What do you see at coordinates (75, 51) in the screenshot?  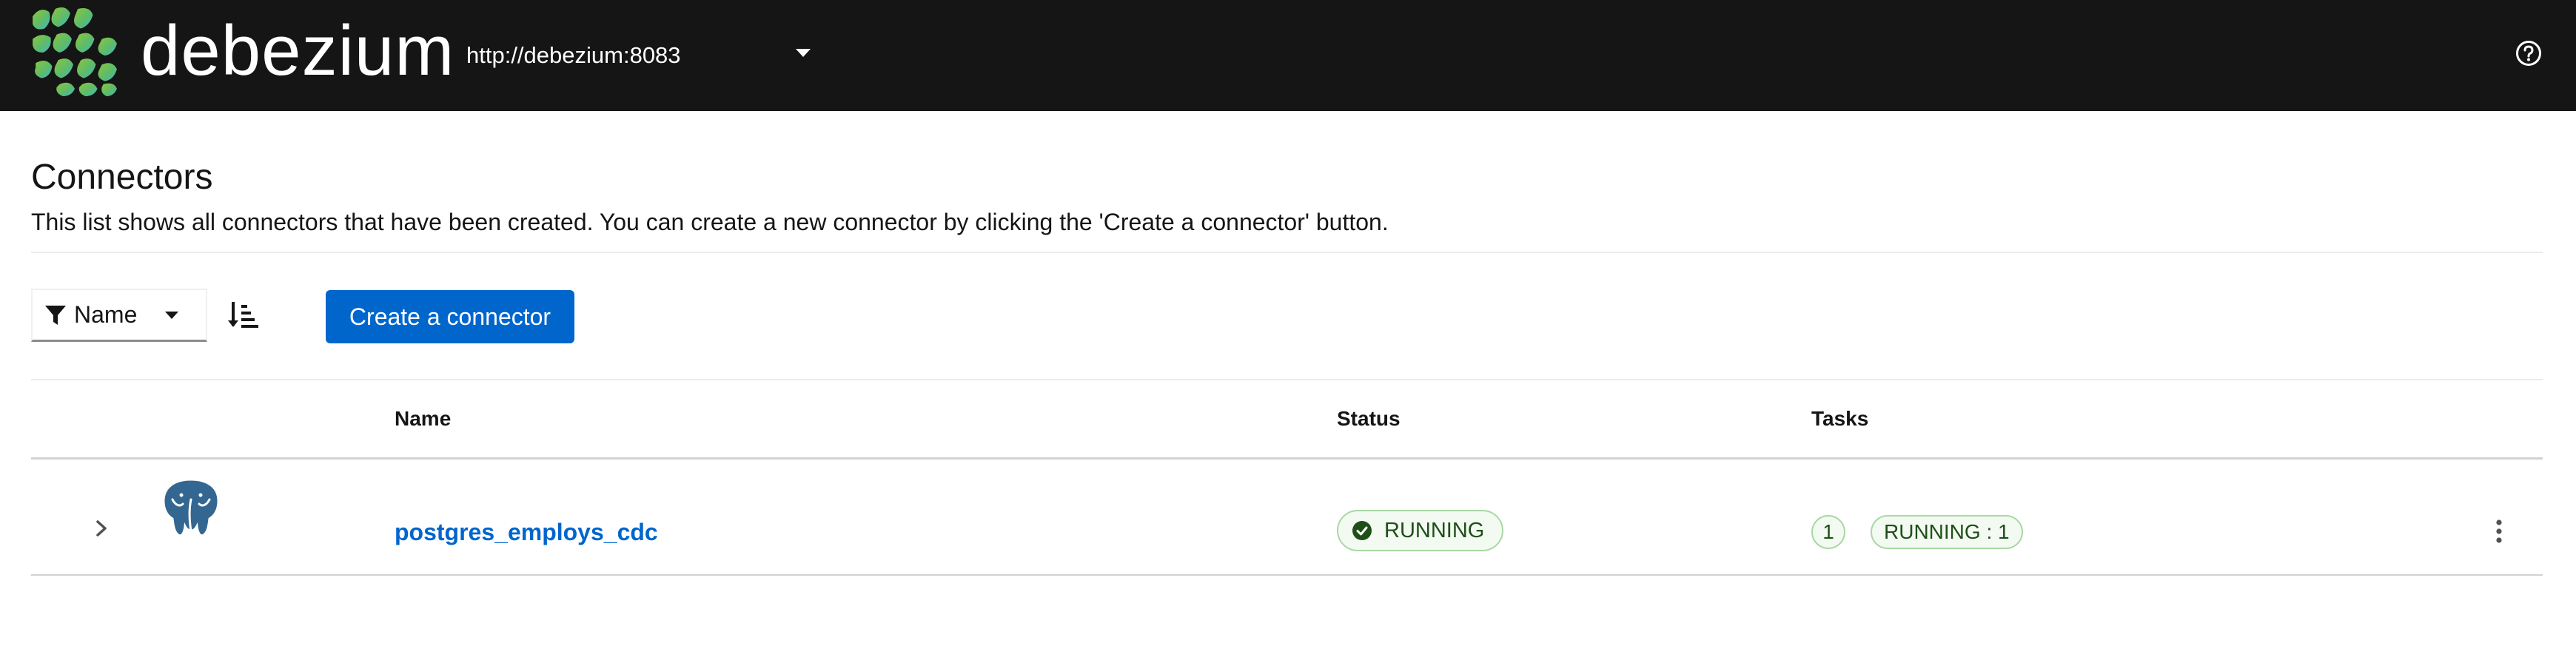 I see `debezium-logo-icon` at bounding box center [75, 51].